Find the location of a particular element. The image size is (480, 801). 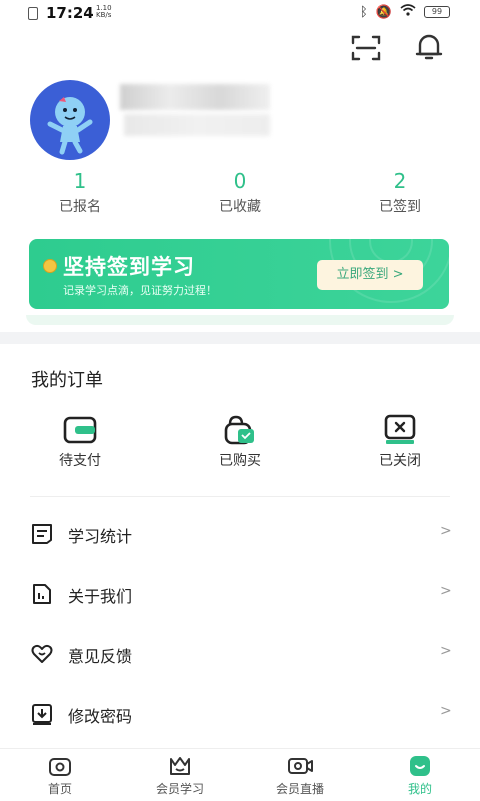

crown-icon is located at coordinates (180, 766).